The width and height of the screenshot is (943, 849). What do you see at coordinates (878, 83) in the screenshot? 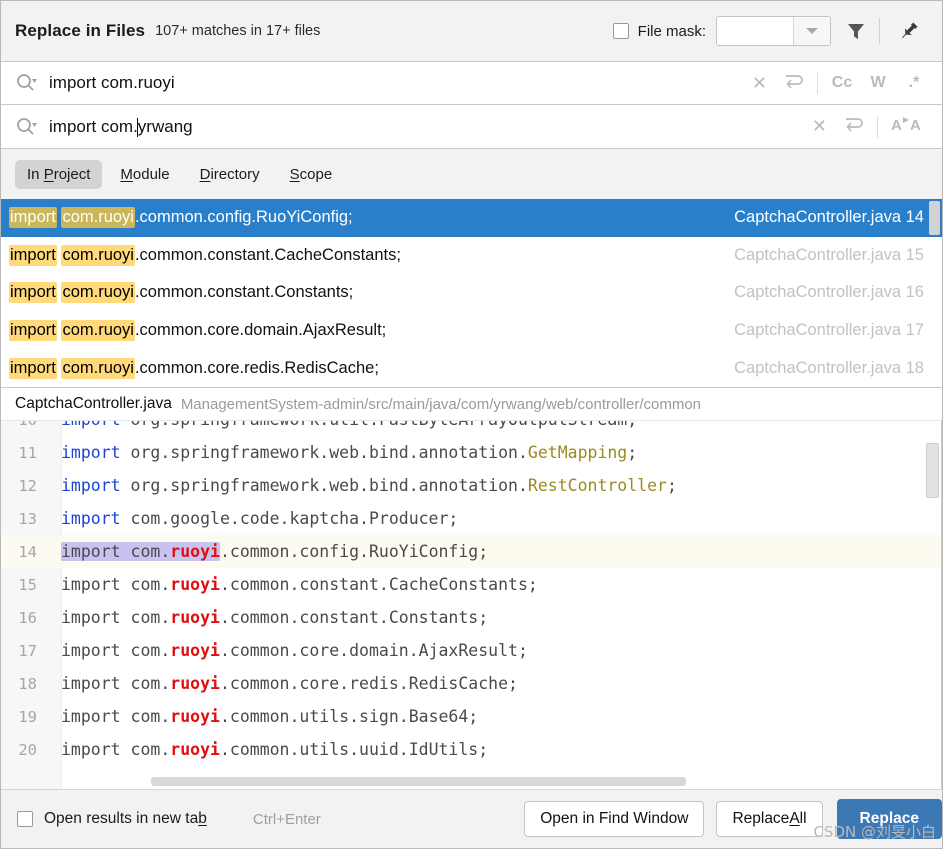
I see `whole-words-toggle: W` at bounding box center [878, 83].